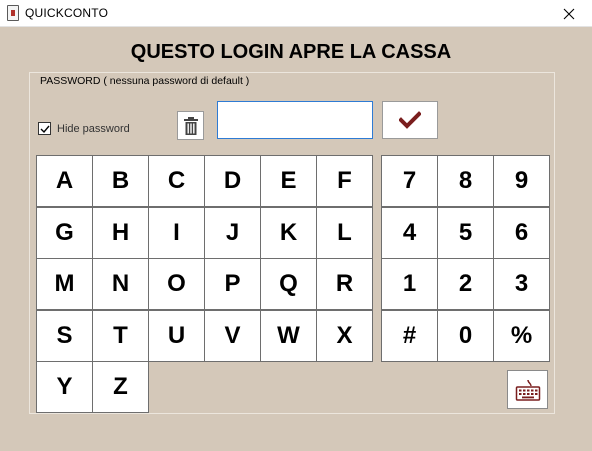  I want to click on letter-key-m: M, so click(64, 284).